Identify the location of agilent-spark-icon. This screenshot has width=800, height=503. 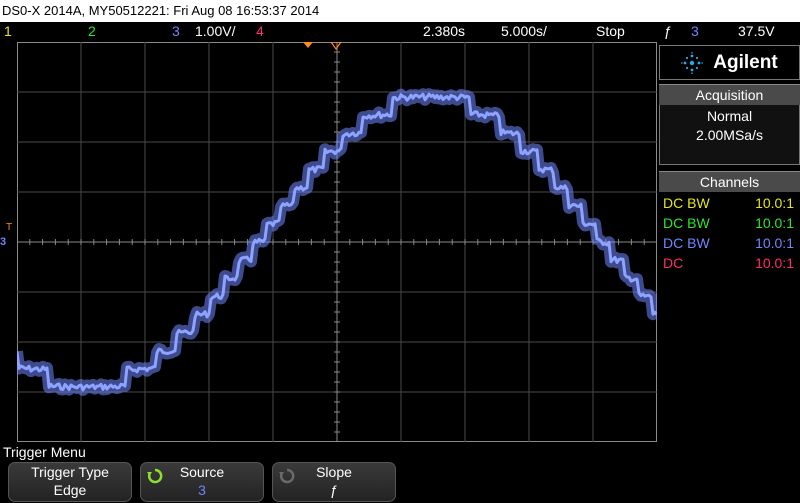
(692, 62).